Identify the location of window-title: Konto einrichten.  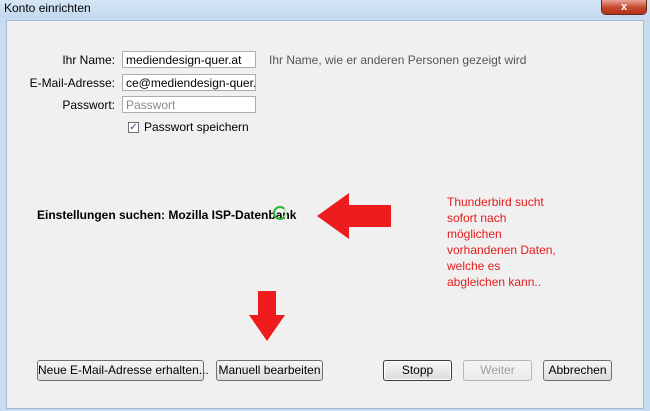
(47, 8).